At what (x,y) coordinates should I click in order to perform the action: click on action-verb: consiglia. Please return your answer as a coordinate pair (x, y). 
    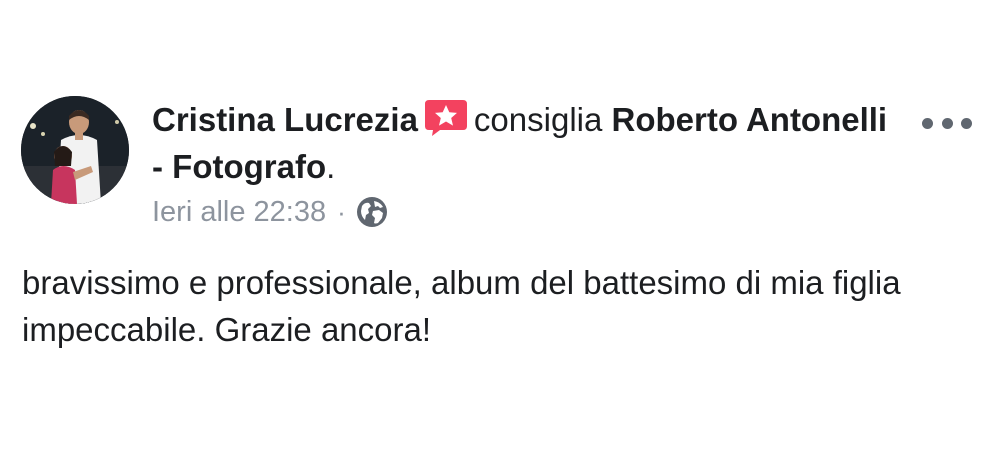
    Looking at the image, I should click on (538, 119).